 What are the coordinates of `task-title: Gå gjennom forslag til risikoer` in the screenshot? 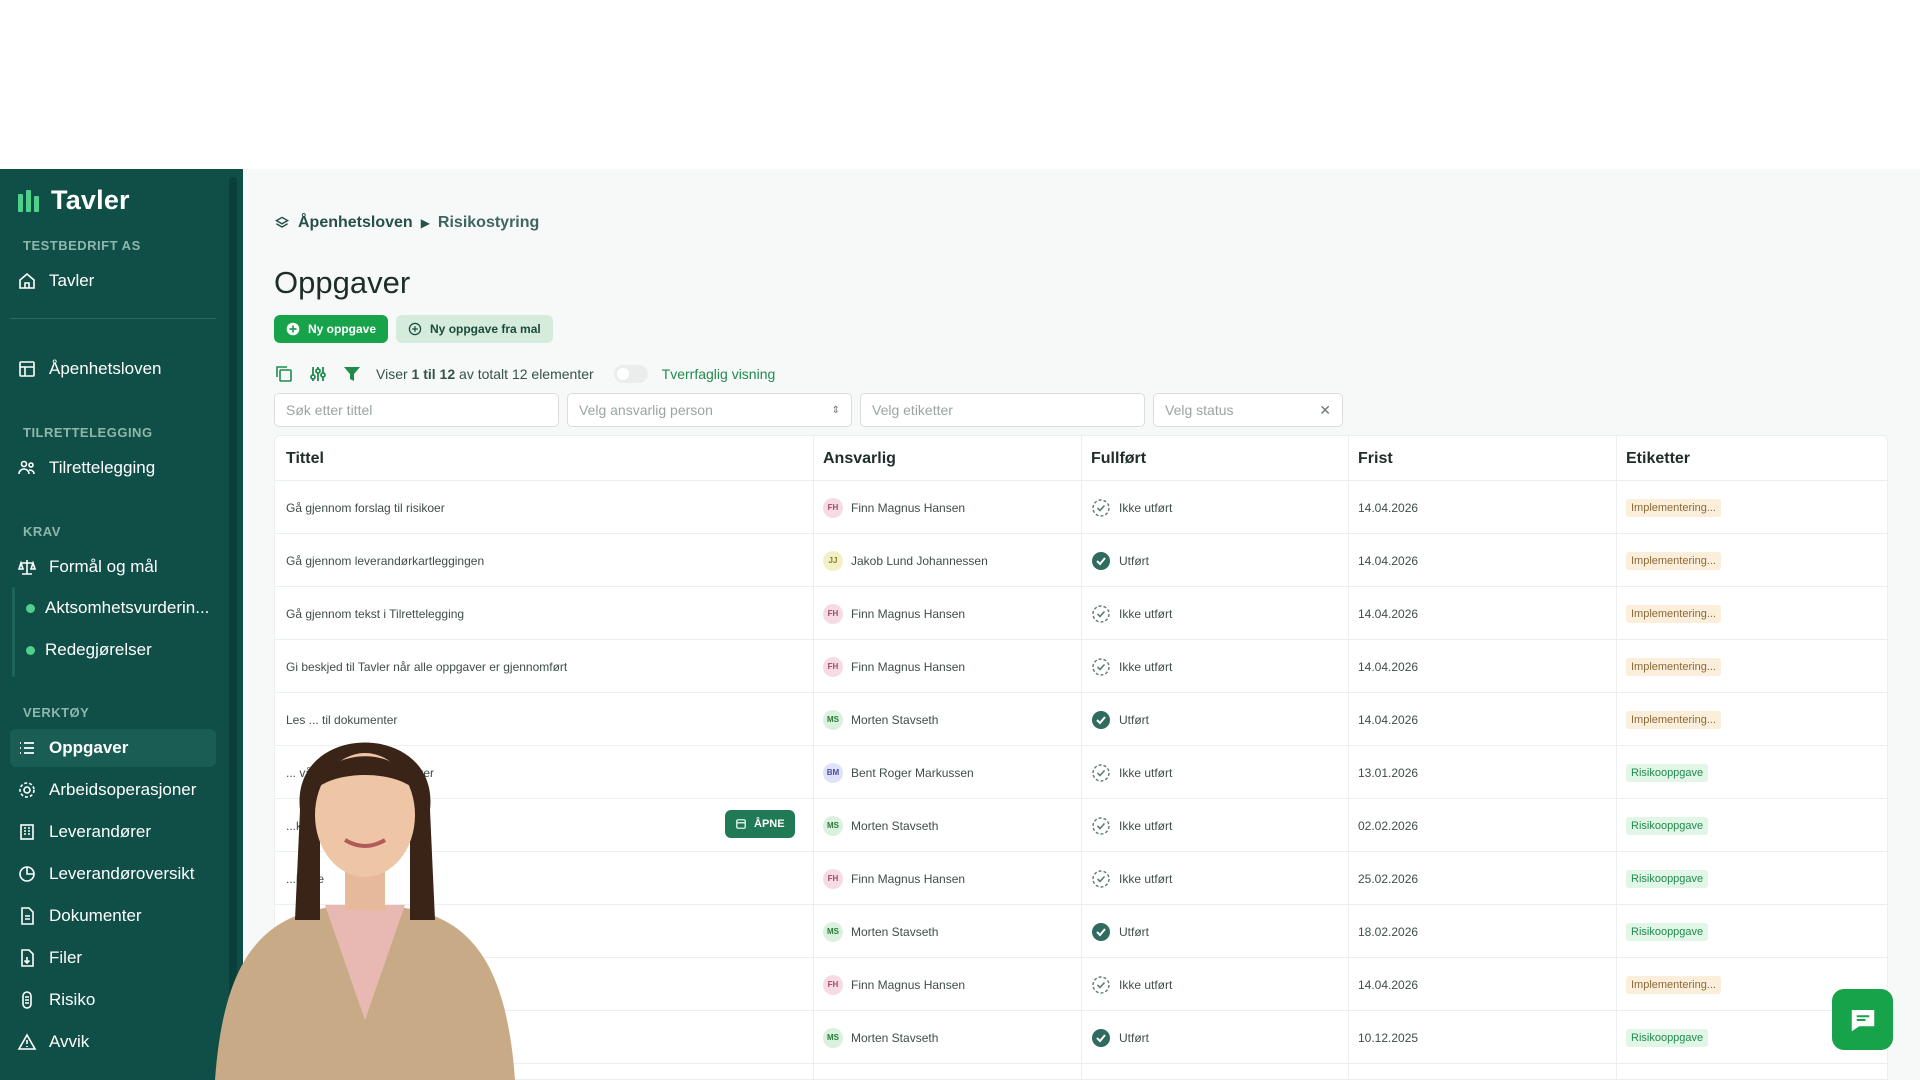 It's located at (365, 508).